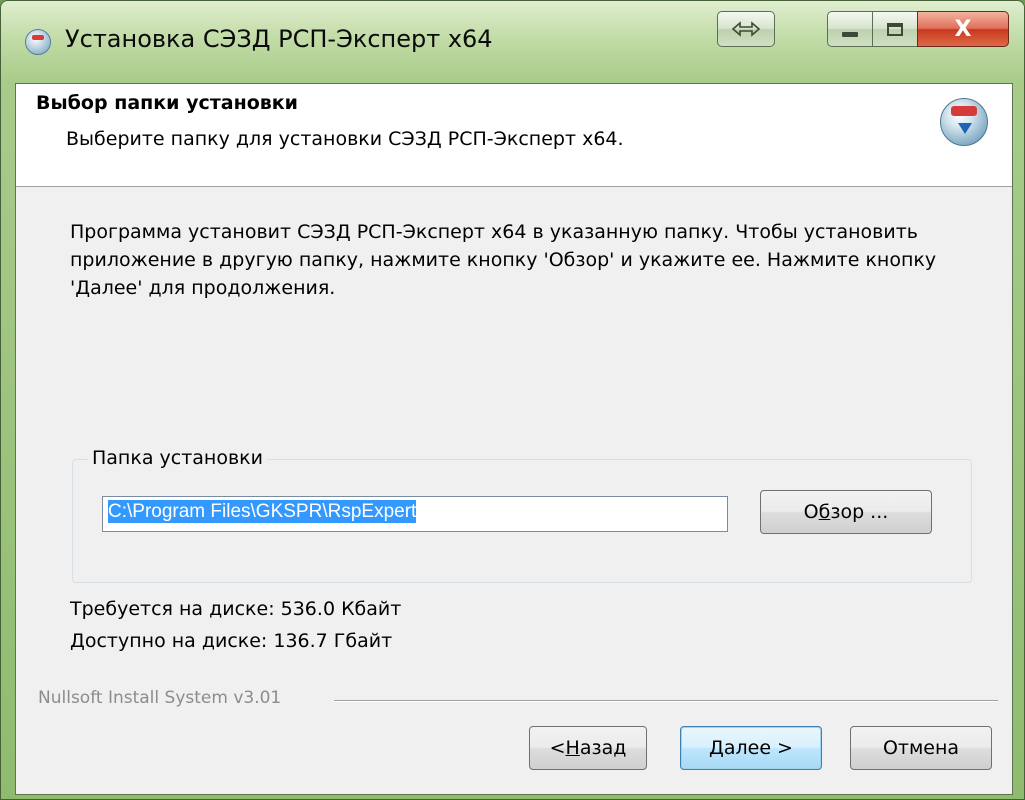  Describe the element at coordinates (231, 641) in the screenshot. I see `space-available: Доступно на диске: 136.7 Гбайт` at that location.